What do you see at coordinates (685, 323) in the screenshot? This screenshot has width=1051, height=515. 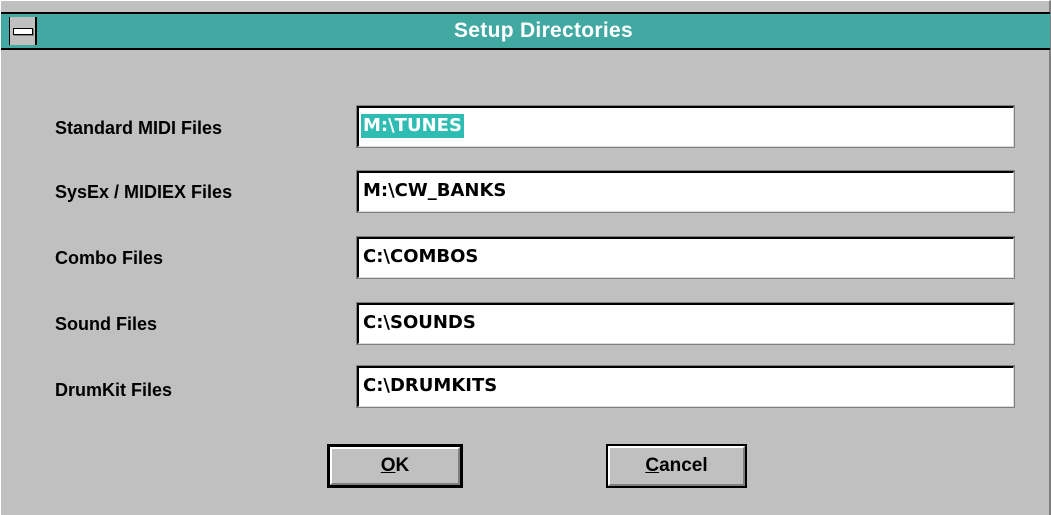 I see `field-sound-files: C:\SOUNDS` at bounding box center [685, 323].